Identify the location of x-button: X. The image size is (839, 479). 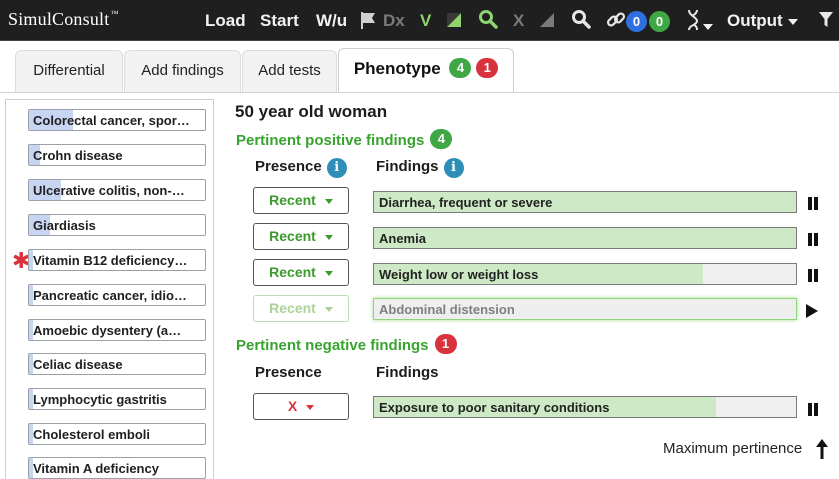
(518, 20).